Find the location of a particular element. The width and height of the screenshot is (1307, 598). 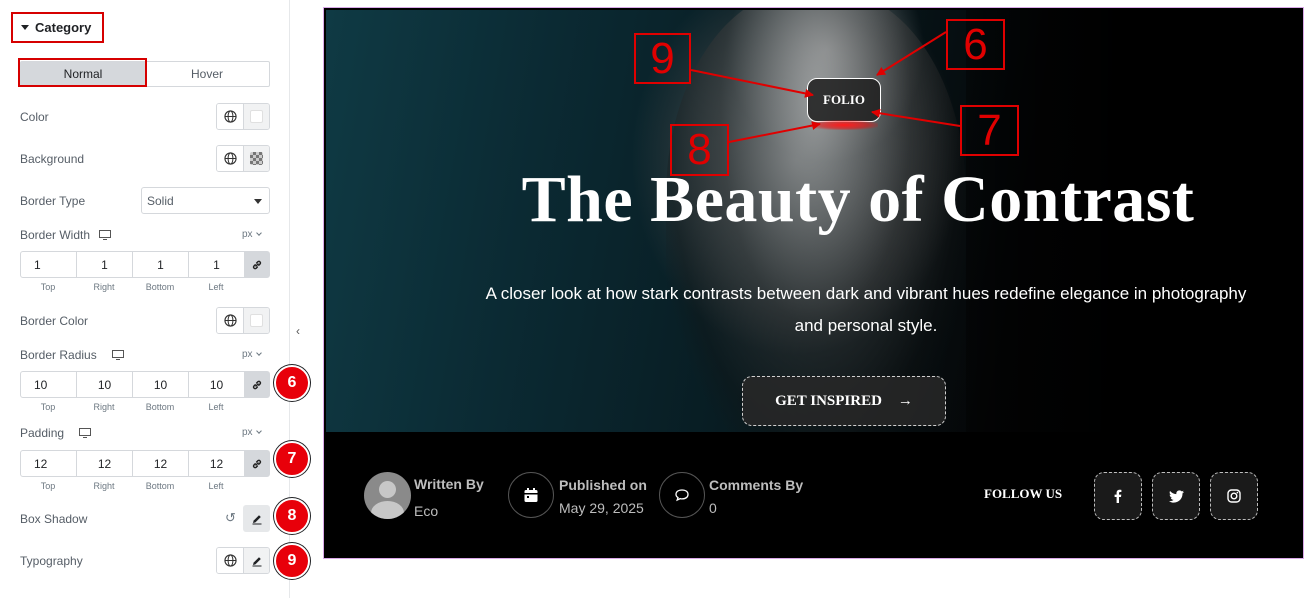

transparent-swatch is located at coordinates (256, 158).